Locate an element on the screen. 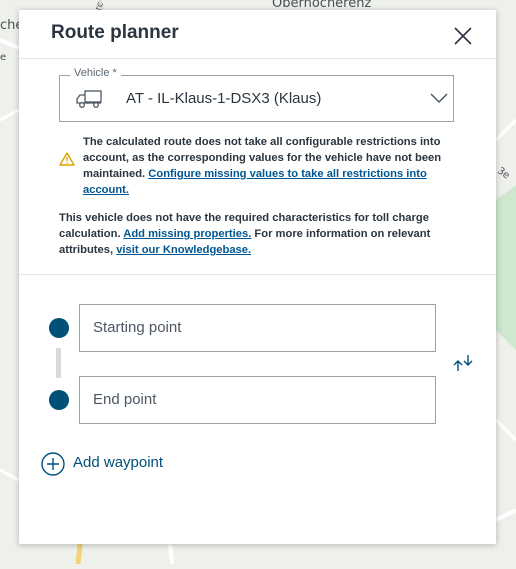 The image size is (516, 569). route-connector is located at coordinates (58, 363).